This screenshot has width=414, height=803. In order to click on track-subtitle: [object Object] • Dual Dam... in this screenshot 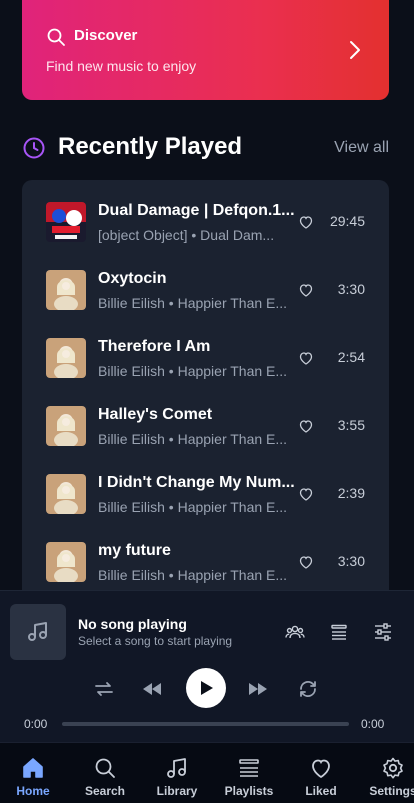, I will do `click(186, 235)`.